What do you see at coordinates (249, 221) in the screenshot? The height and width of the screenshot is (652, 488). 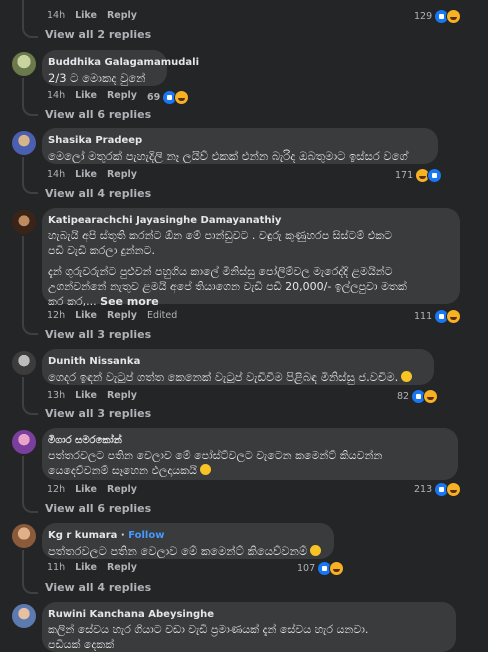 I see `comment-author: Katipearachchi Jayasinghe Damayanathiy` at bounding box center [249, 221].